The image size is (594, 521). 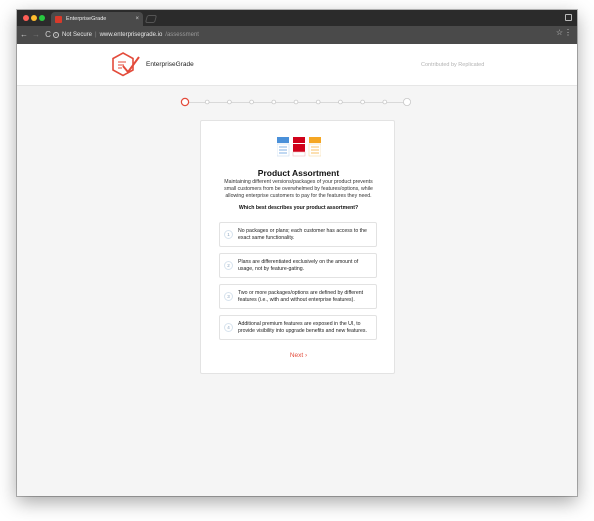 I want to click on next-label: Next, so click(x=296, y=355).